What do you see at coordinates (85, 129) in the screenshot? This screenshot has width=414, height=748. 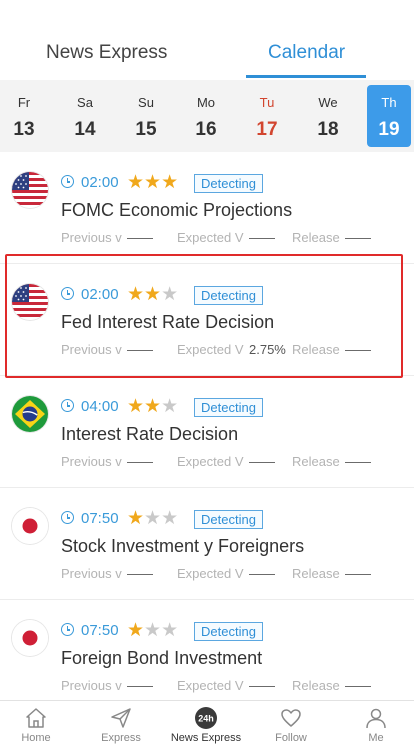 I see `day-number: 14` at bounding box center [85, 129].